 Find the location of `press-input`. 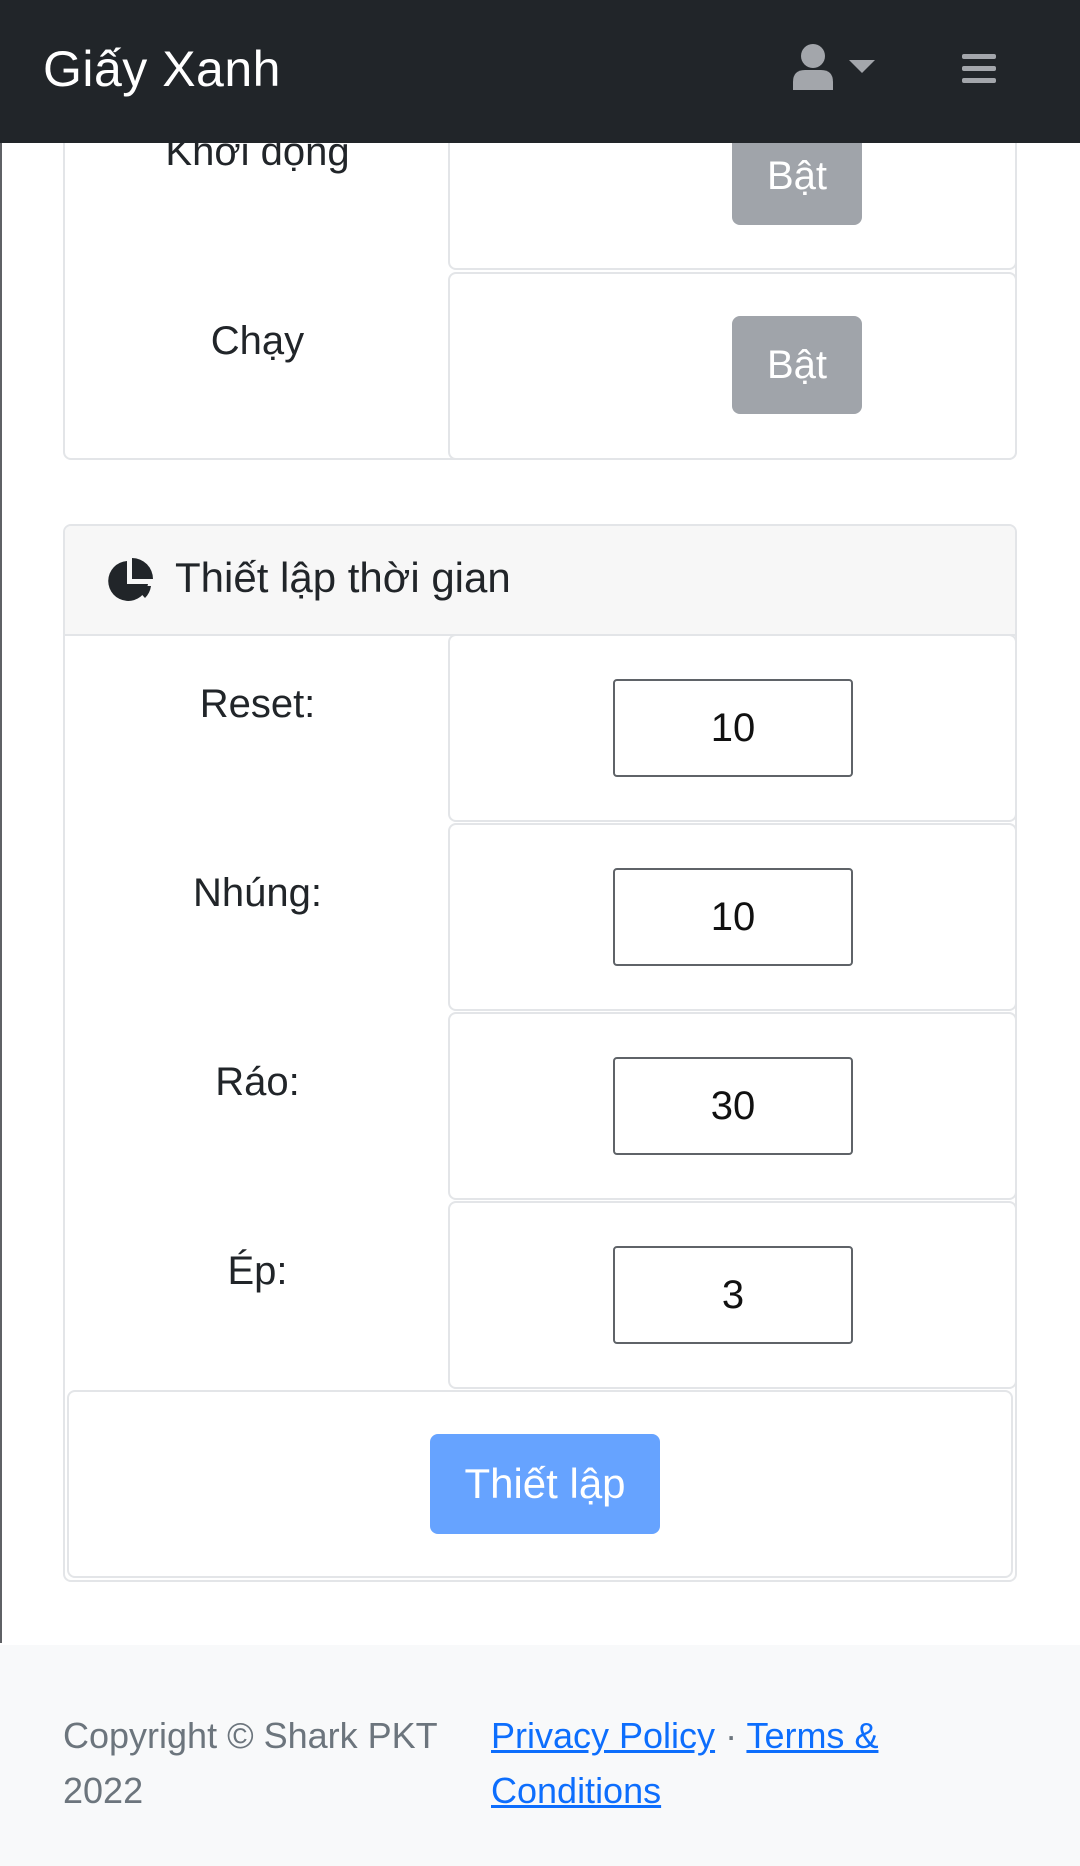

press-input is located at coordinates (733, 1295).